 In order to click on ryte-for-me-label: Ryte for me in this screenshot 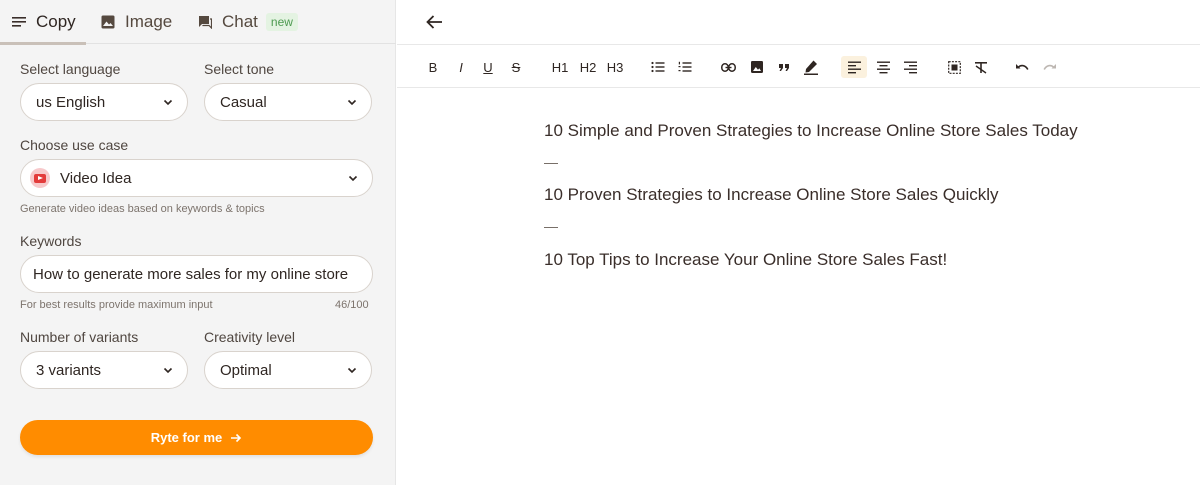, I will do `click(186, 437)`.